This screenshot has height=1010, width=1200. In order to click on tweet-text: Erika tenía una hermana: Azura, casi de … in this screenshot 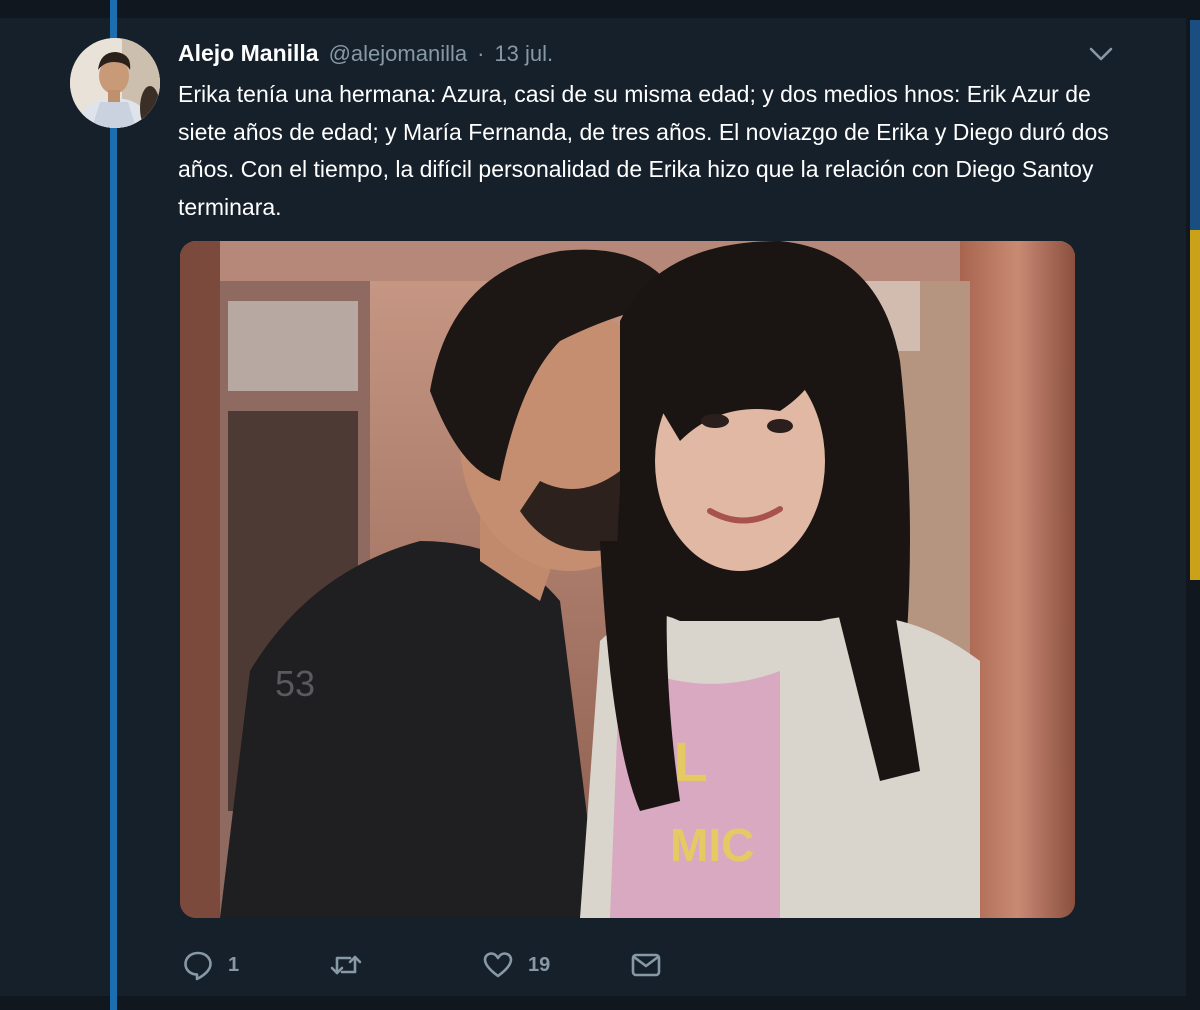, I will do `click(643, 150)`.